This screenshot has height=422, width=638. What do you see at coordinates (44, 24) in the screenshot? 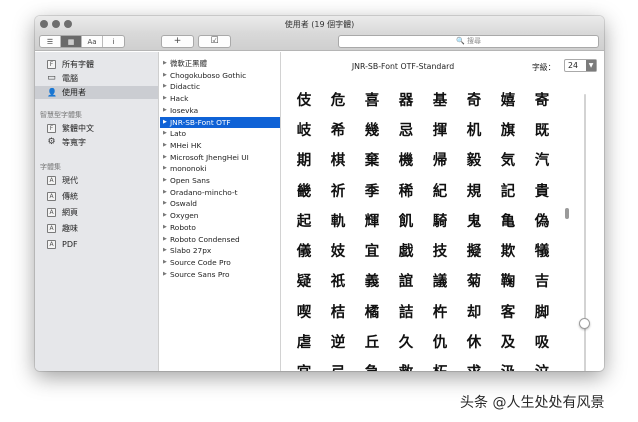
I see `close-window-button` at bounding box center [44, 24].